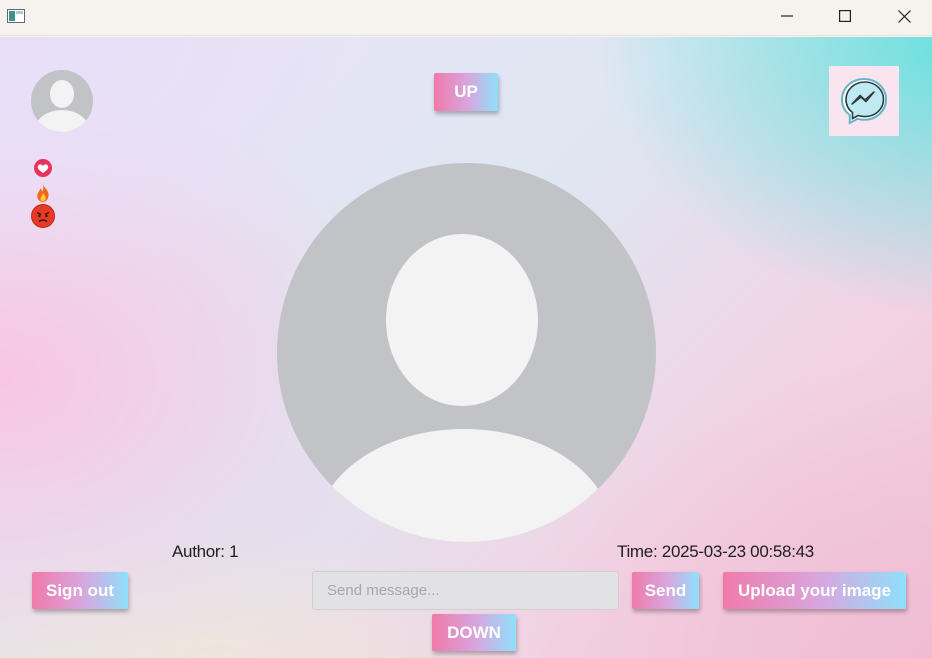  What do you see at coordinates (814, 590) in the screenshot?
I see `upload-image-button: Upload your image` at bounding box center [814, 590].